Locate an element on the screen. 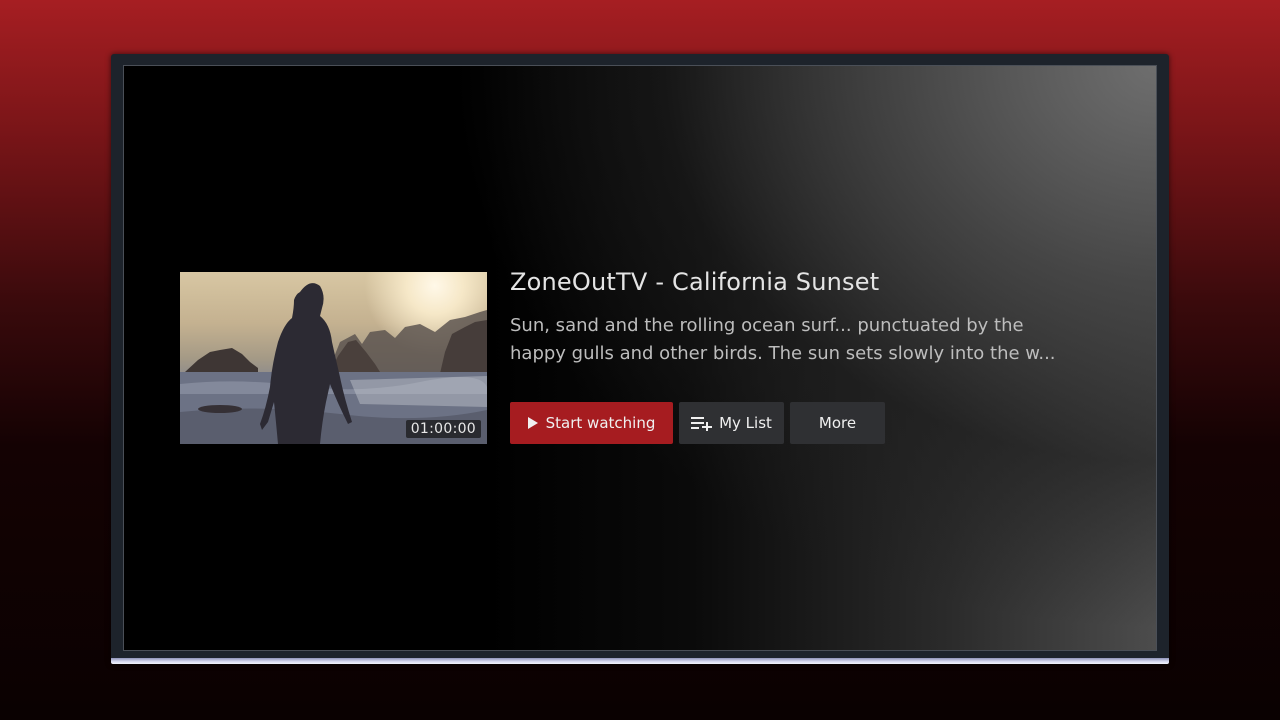  play-icon is located at coordinates (532, 423).